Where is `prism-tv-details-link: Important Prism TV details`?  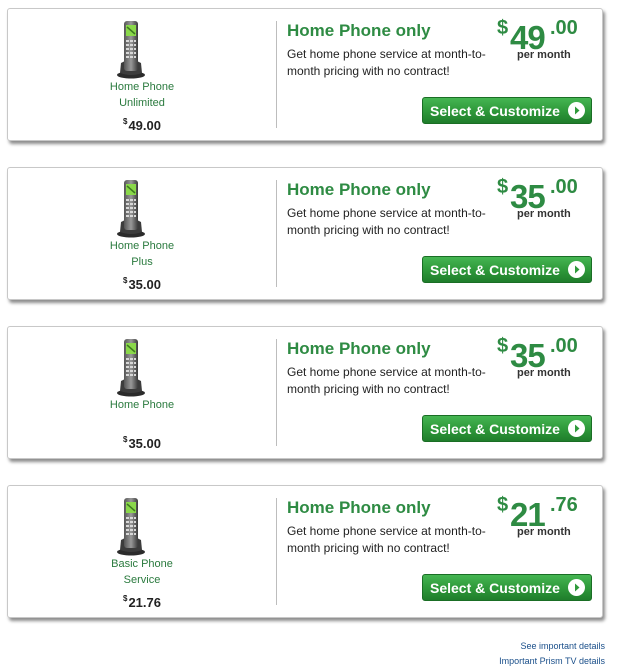
prism-tv-details-link: Important Prism TV details is located at coordinates (552, 661).